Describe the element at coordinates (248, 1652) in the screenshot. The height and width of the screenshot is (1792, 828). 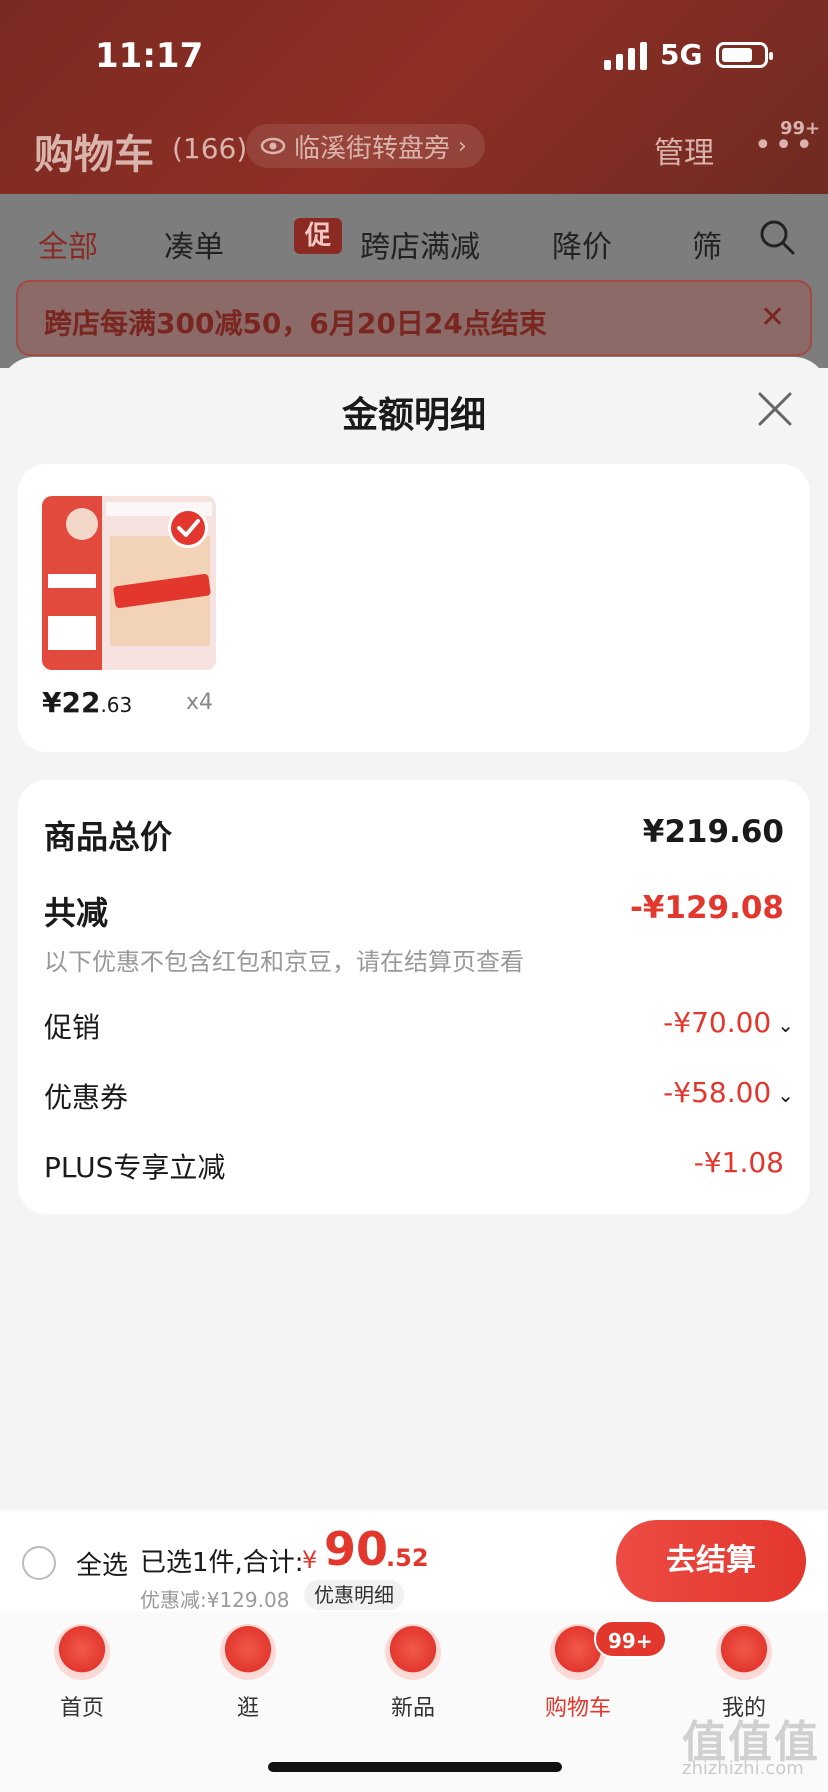
I see `browse-icon` at that location.